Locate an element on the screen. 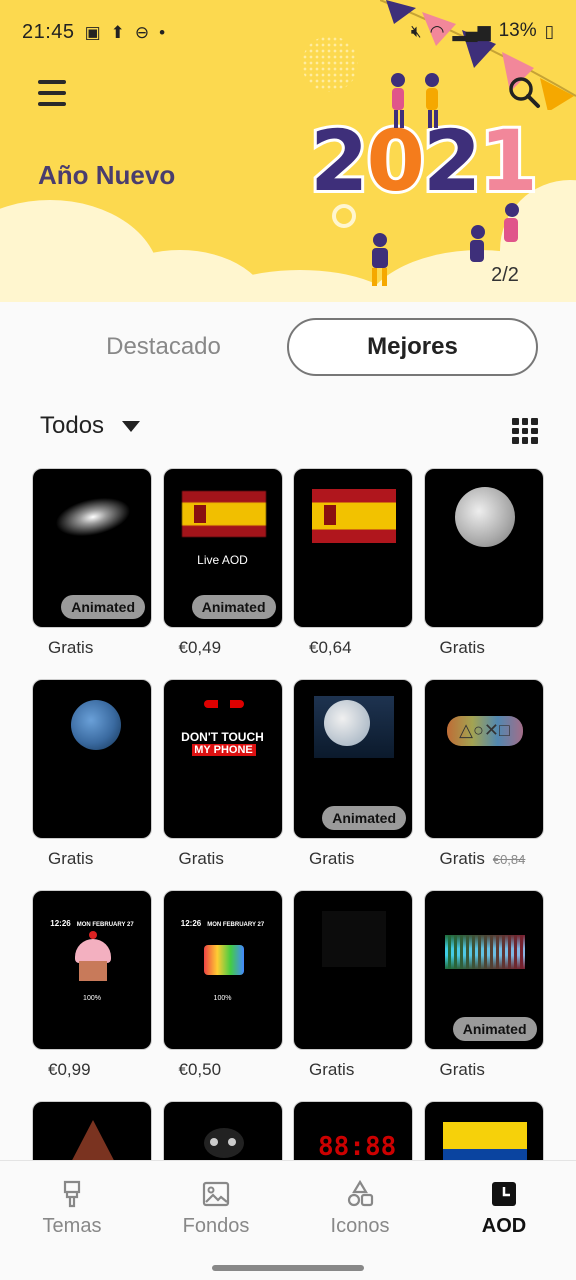 The height and width of the screenshot is (1280, 576). aod-card: DON'T TOUCH MY PHONE Gratis is located at coordinates (222, 774).